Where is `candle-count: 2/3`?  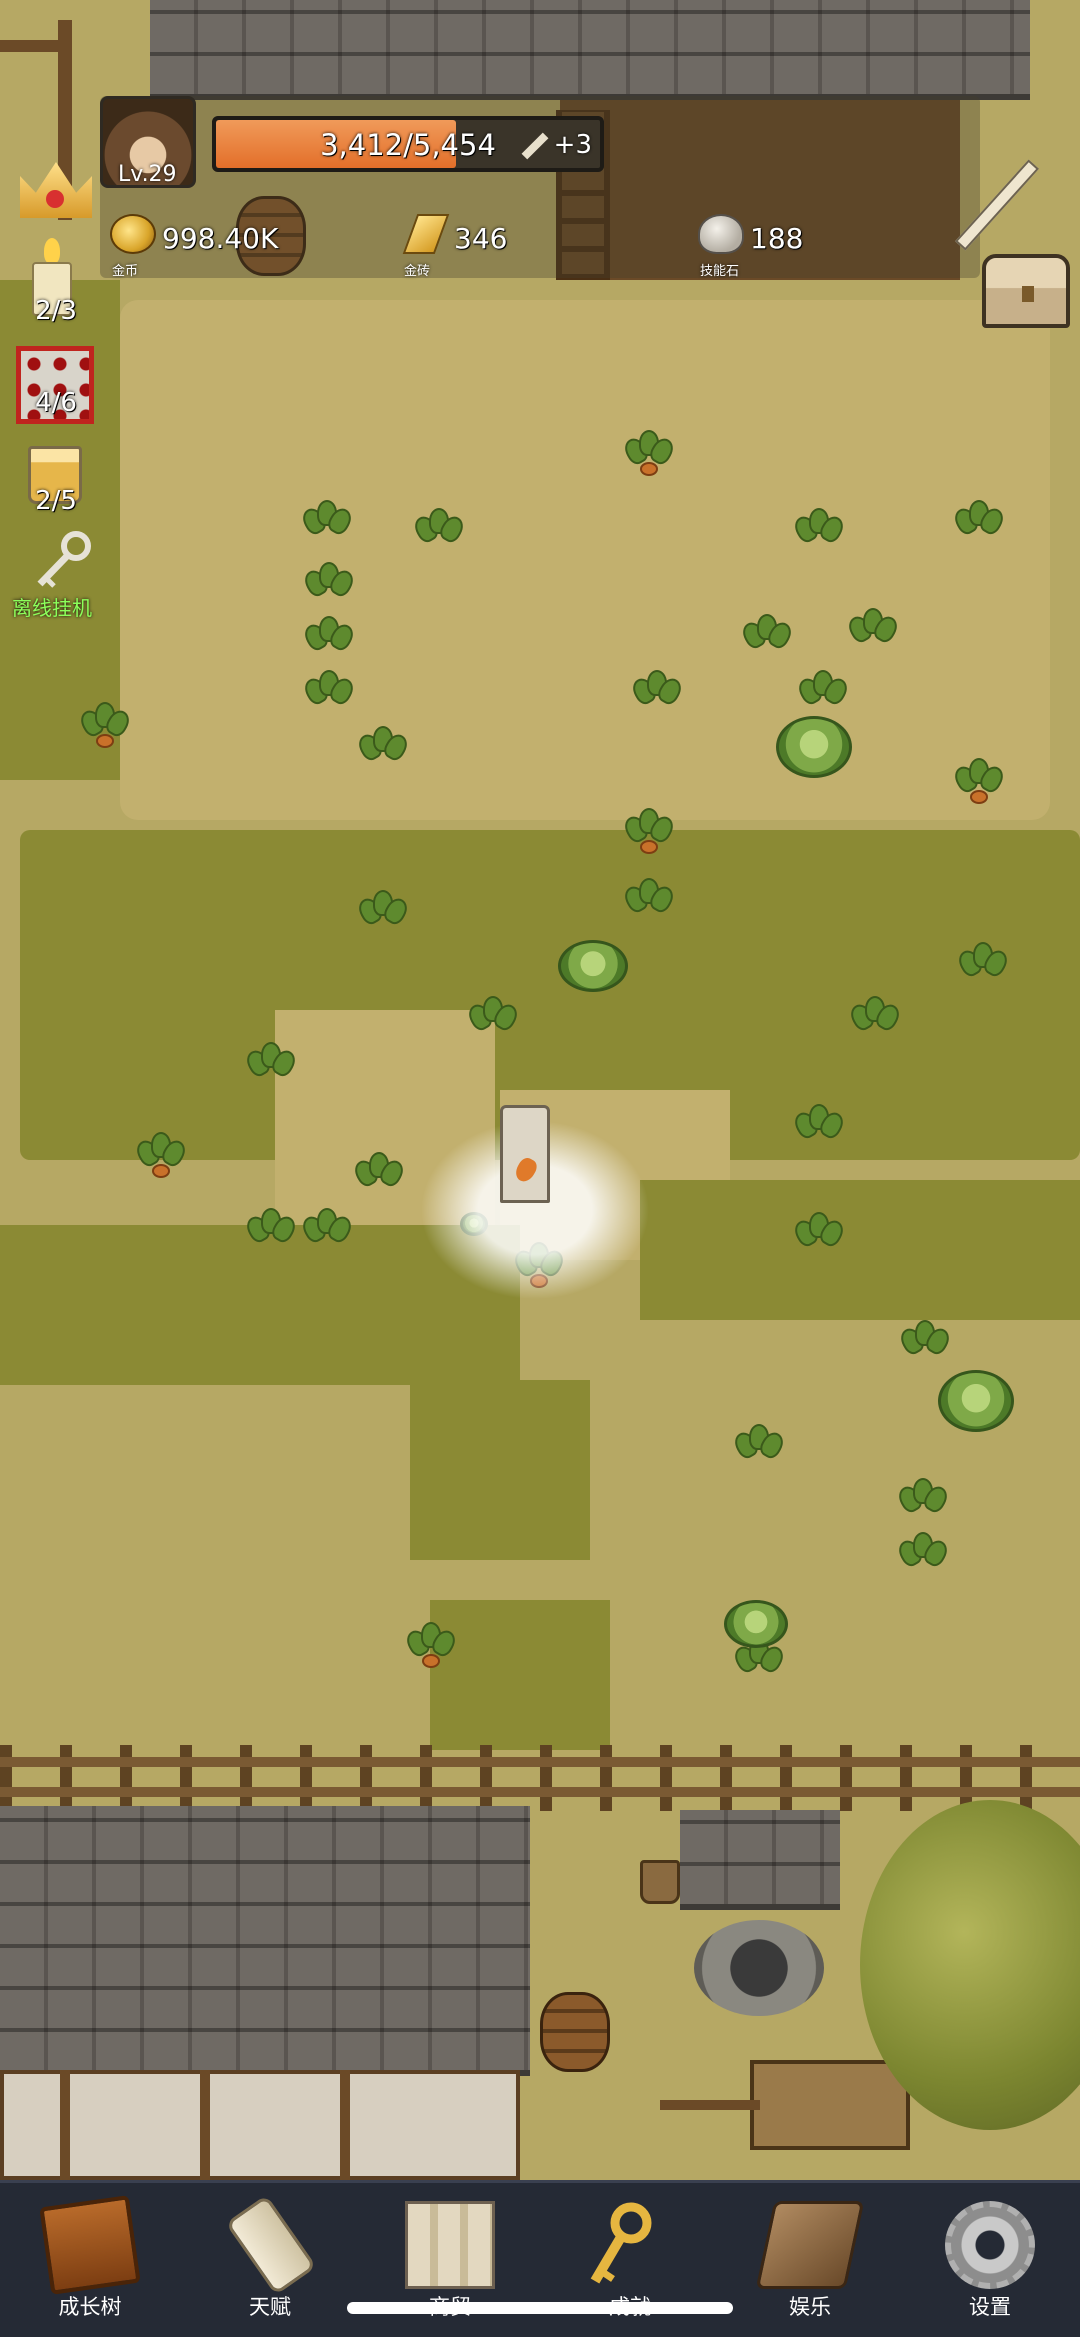 candle-count: 2/3 is located at coordinates (56, 311).